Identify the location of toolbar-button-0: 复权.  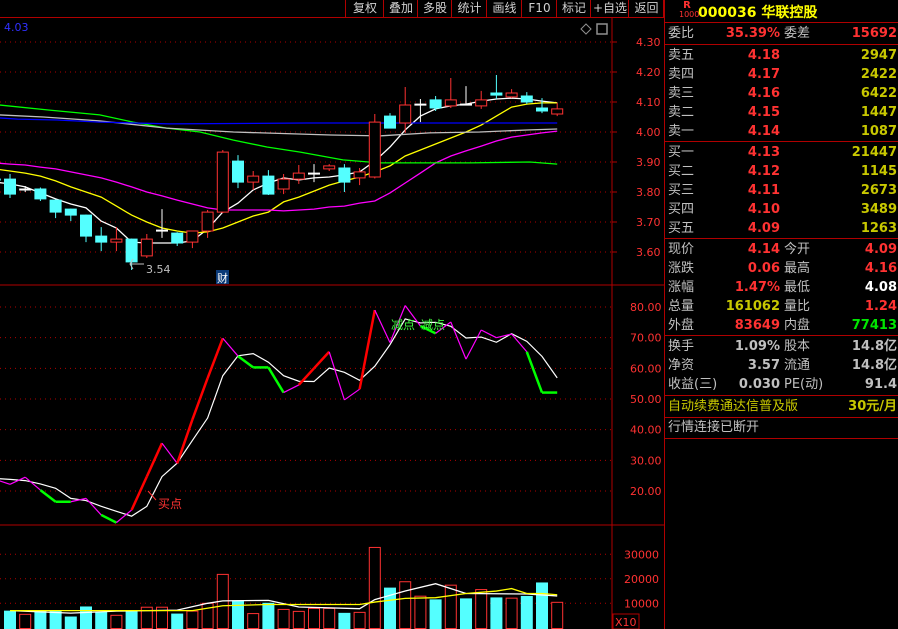
(364, 8).